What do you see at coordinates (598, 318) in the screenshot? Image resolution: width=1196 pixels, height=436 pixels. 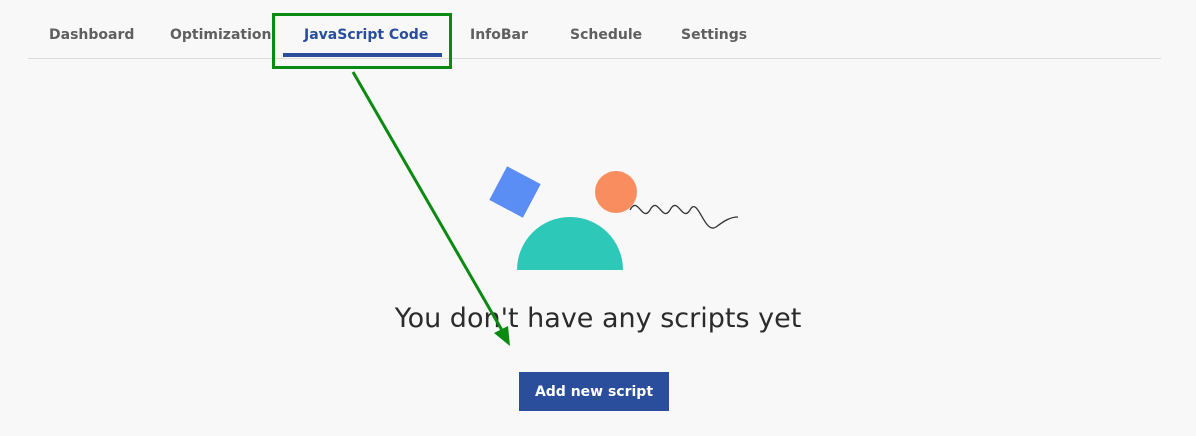 I see `empty-state-message: You don't have any scripts yet` at bounding box center [598, 318].